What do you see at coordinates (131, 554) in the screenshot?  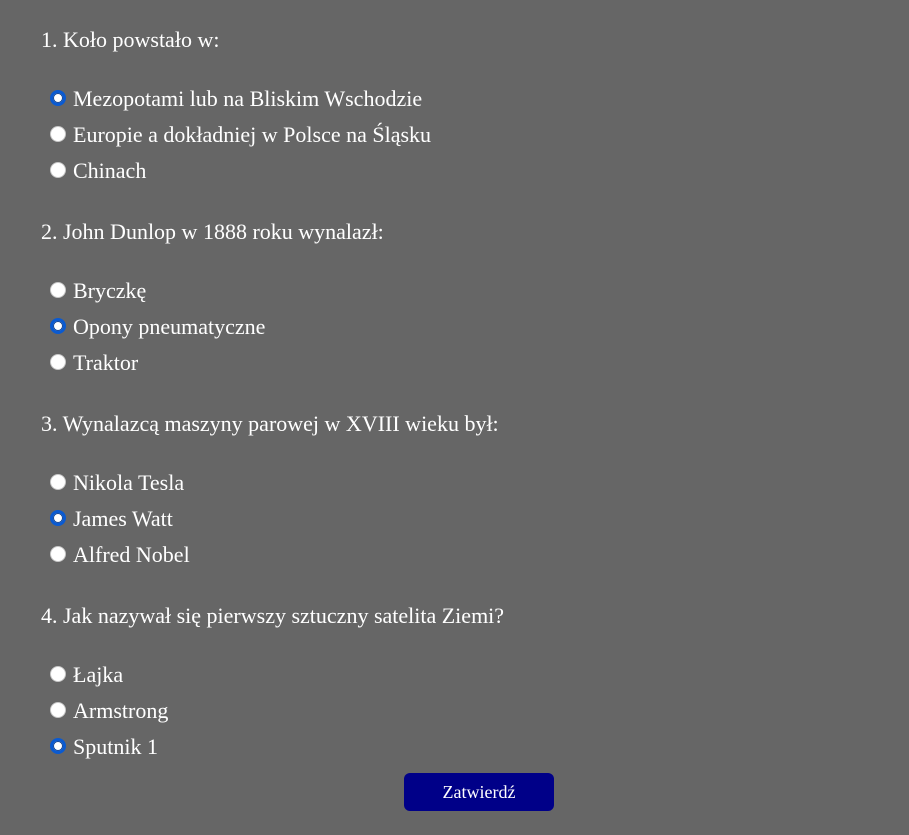 I see `option-label: Alfred Nobel` at bounding box center [131, 554].